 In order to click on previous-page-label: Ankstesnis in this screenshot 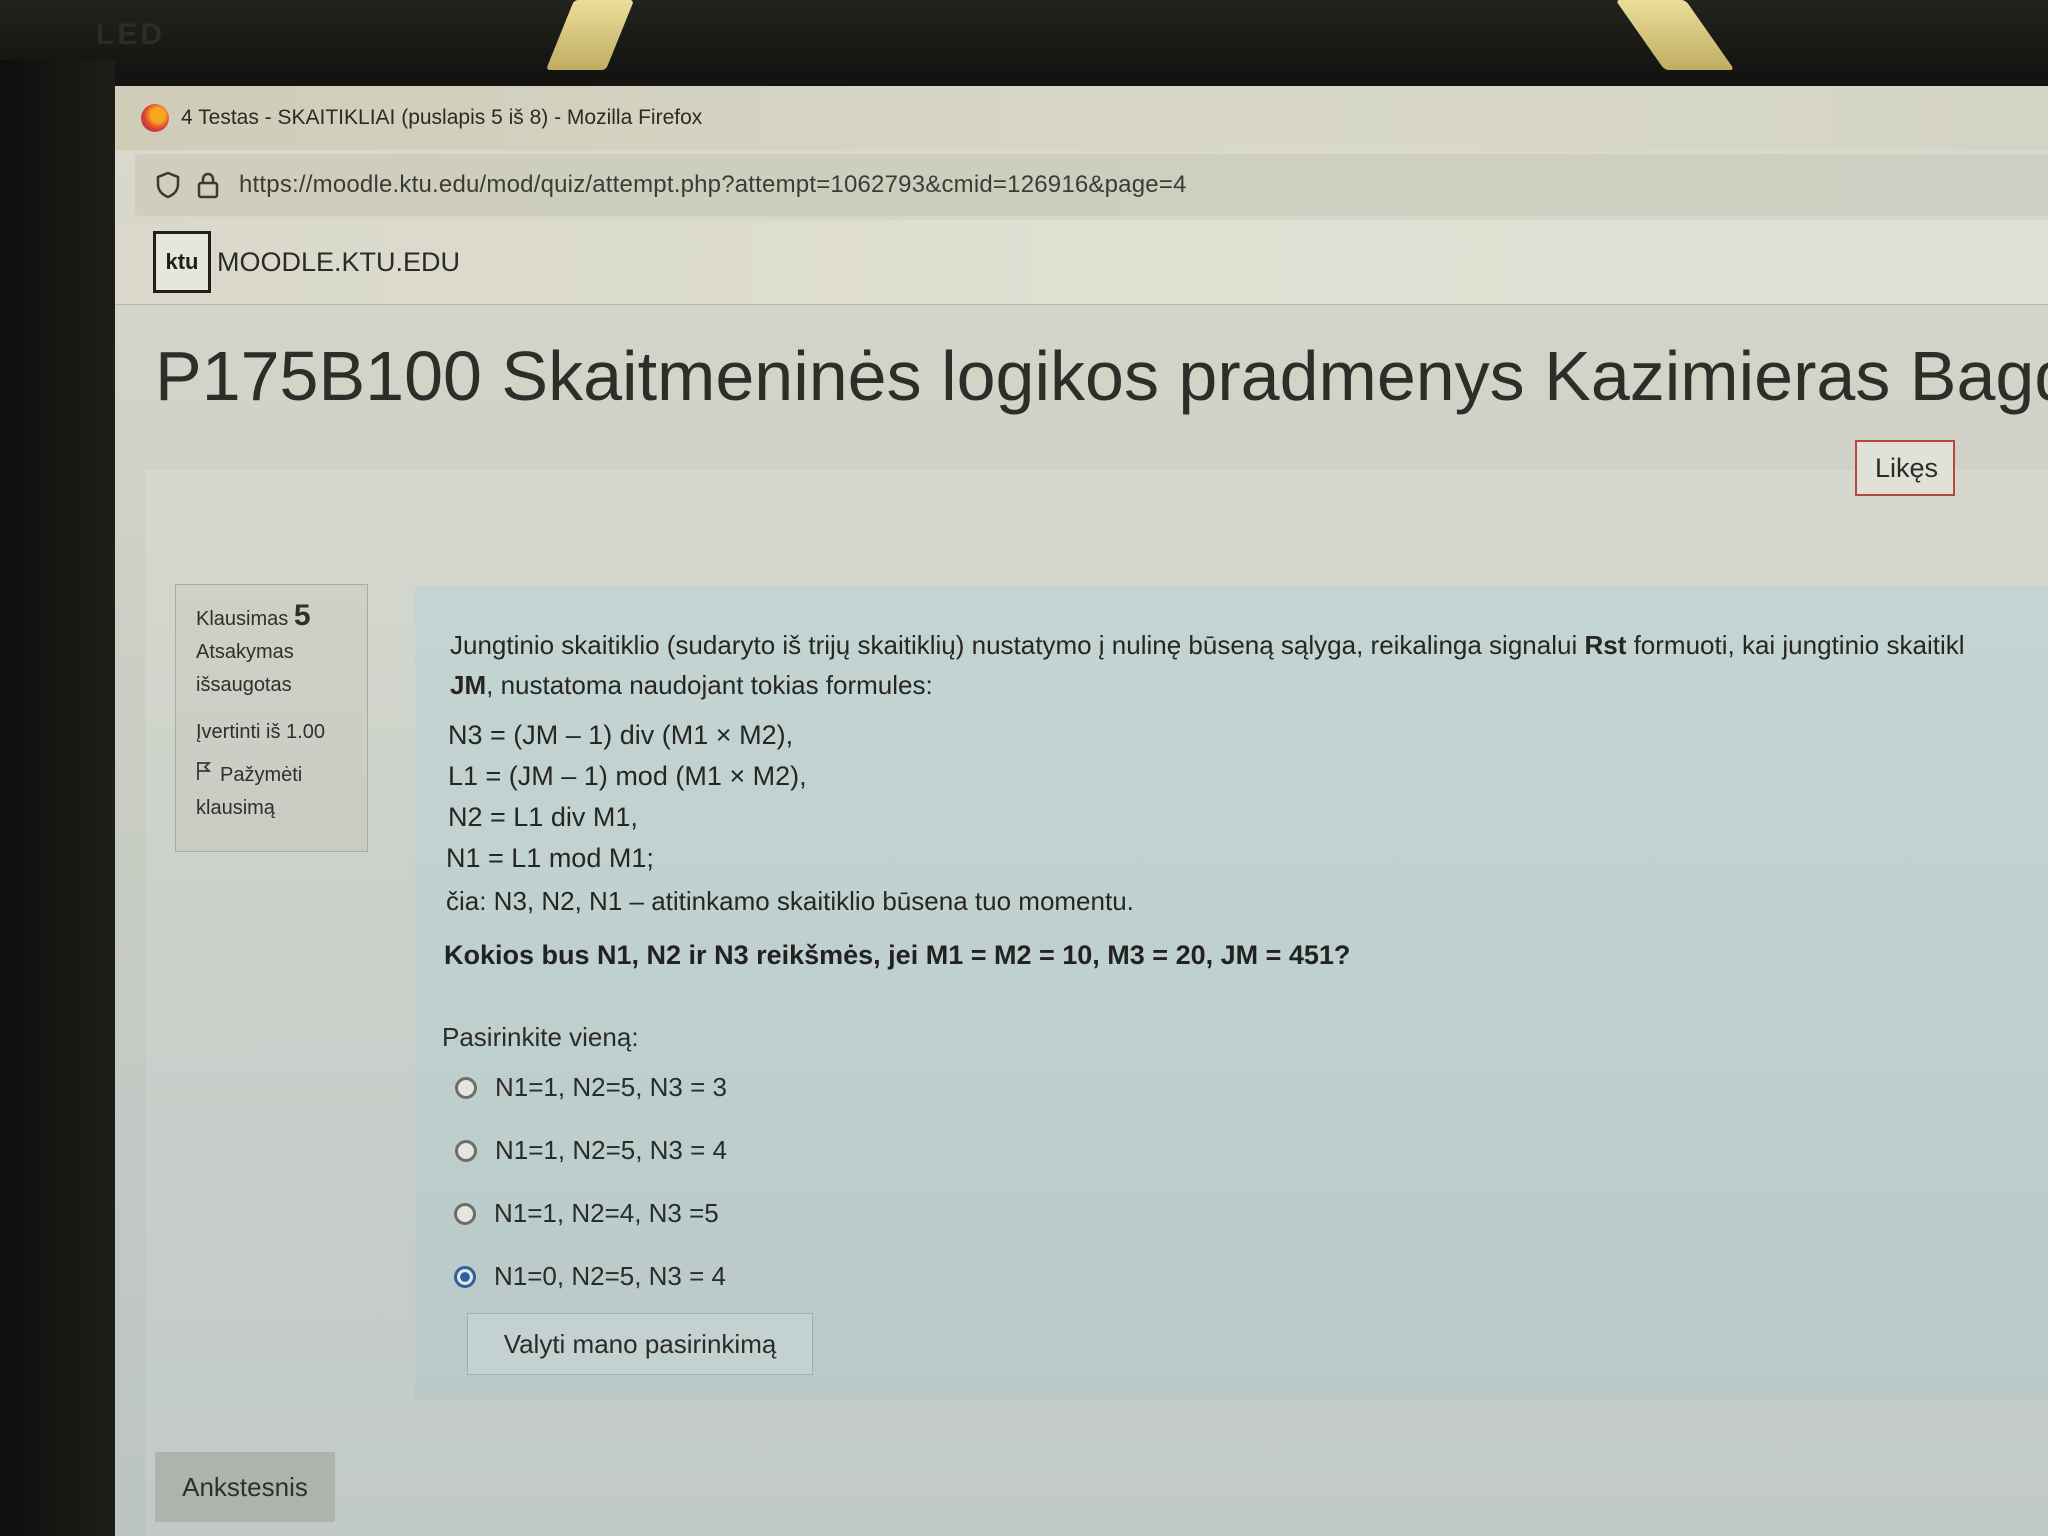, I will do `click(245, 1486)`.